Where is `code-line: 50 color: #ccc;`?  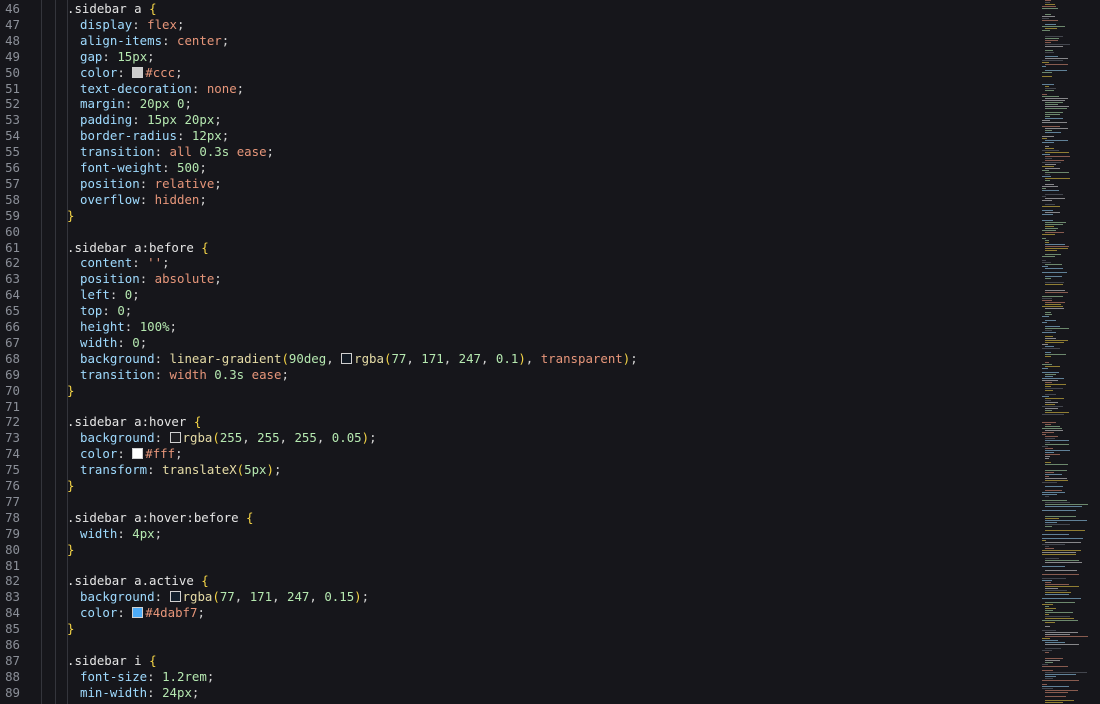
code-line: 50 color: #ccc; is located at coordinates (520, 73).